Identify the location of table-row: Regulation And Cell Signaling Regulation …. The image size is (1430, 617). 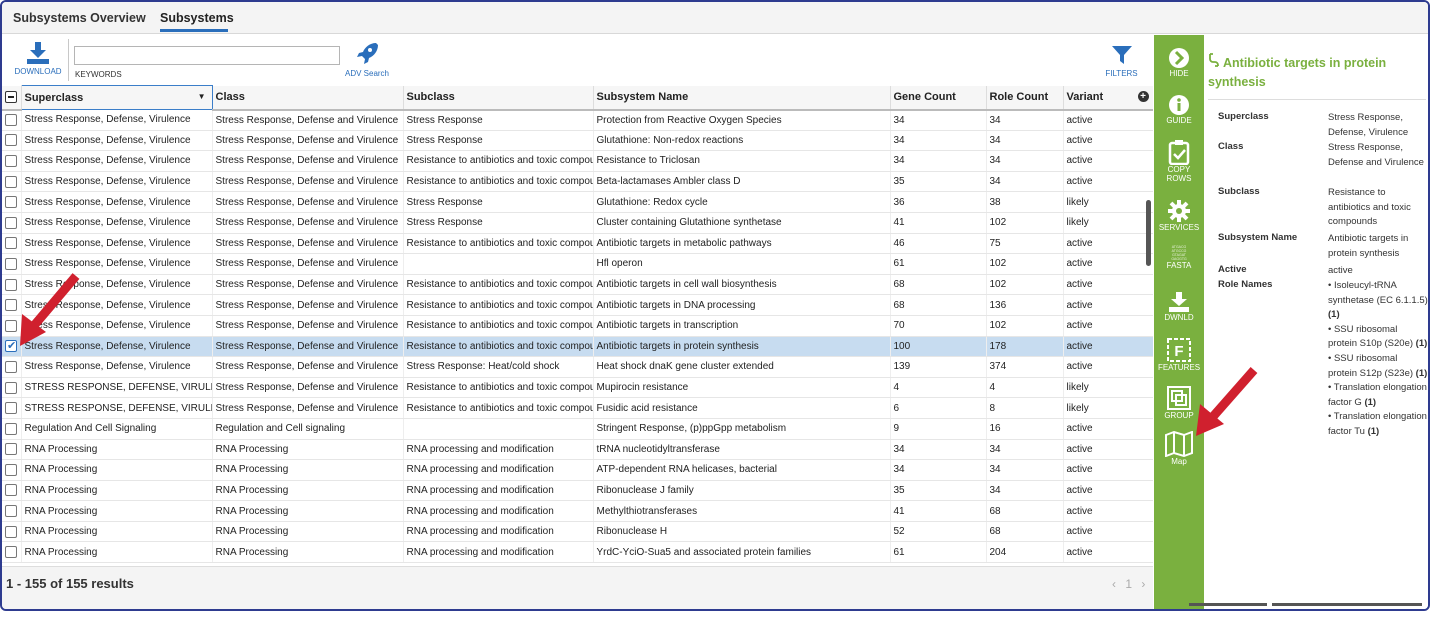
(577, 429).